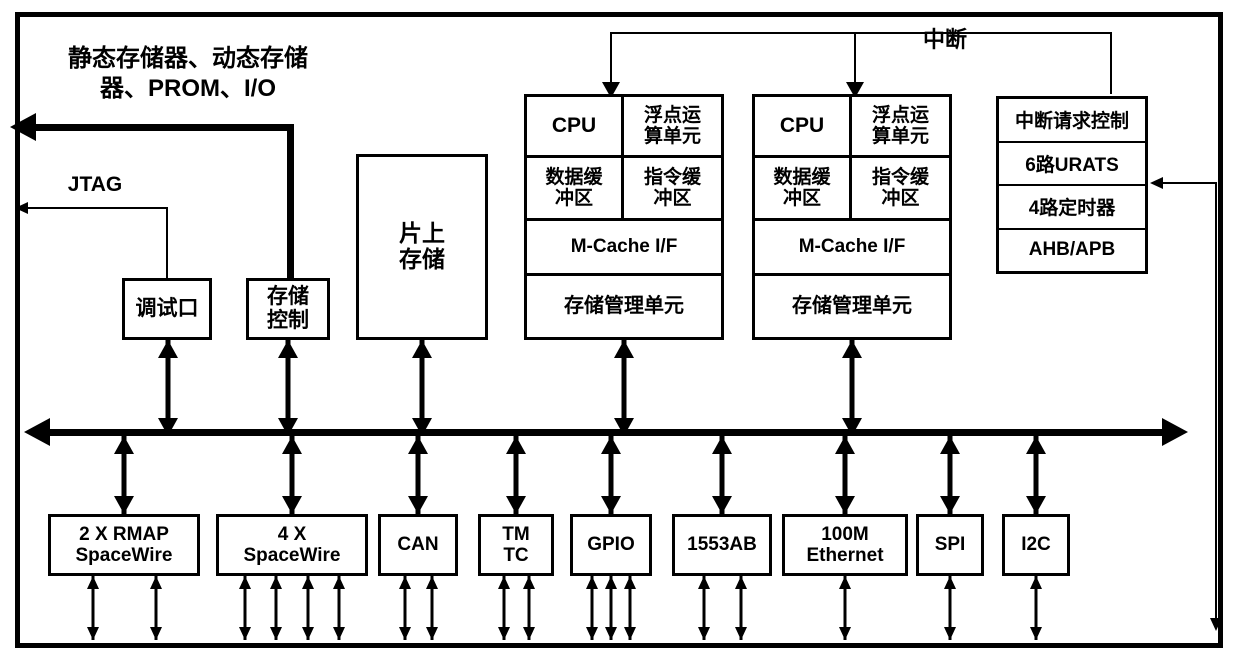 The height and width of the screenshot is (660, 1240). I want to click on interrupt-uart-timer-stack: 中断请求控制 6路URATS 4路定时器 AHB/APB, so click(1072, 185).